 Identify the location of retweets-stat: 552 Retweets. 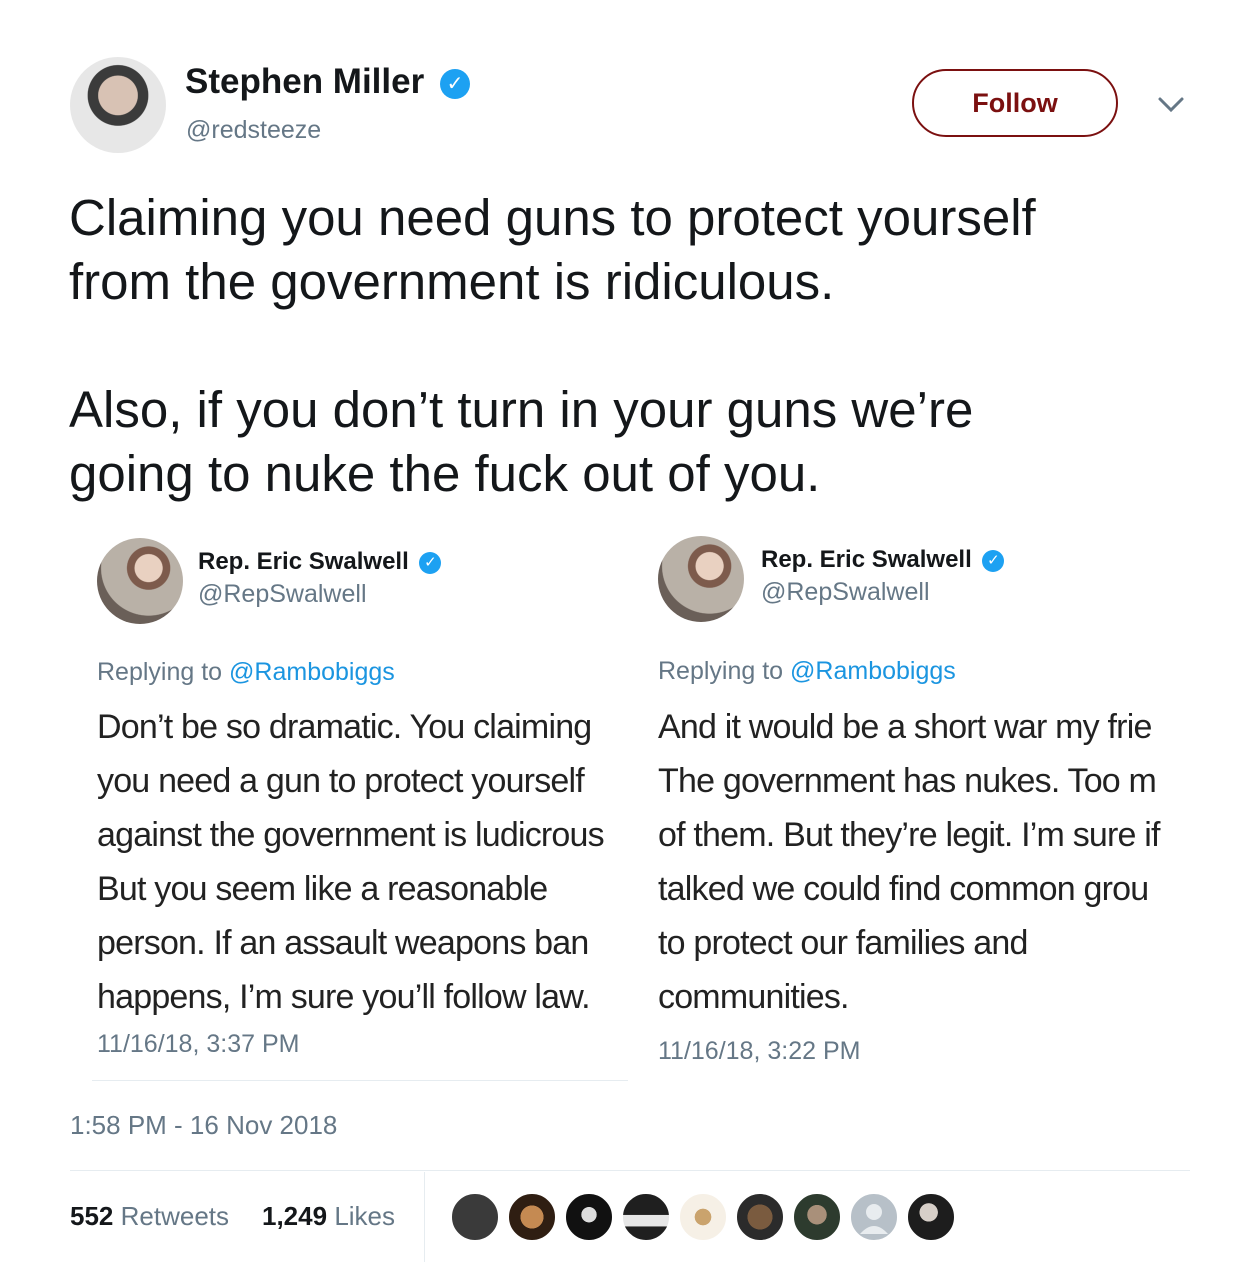
(149, 1216).